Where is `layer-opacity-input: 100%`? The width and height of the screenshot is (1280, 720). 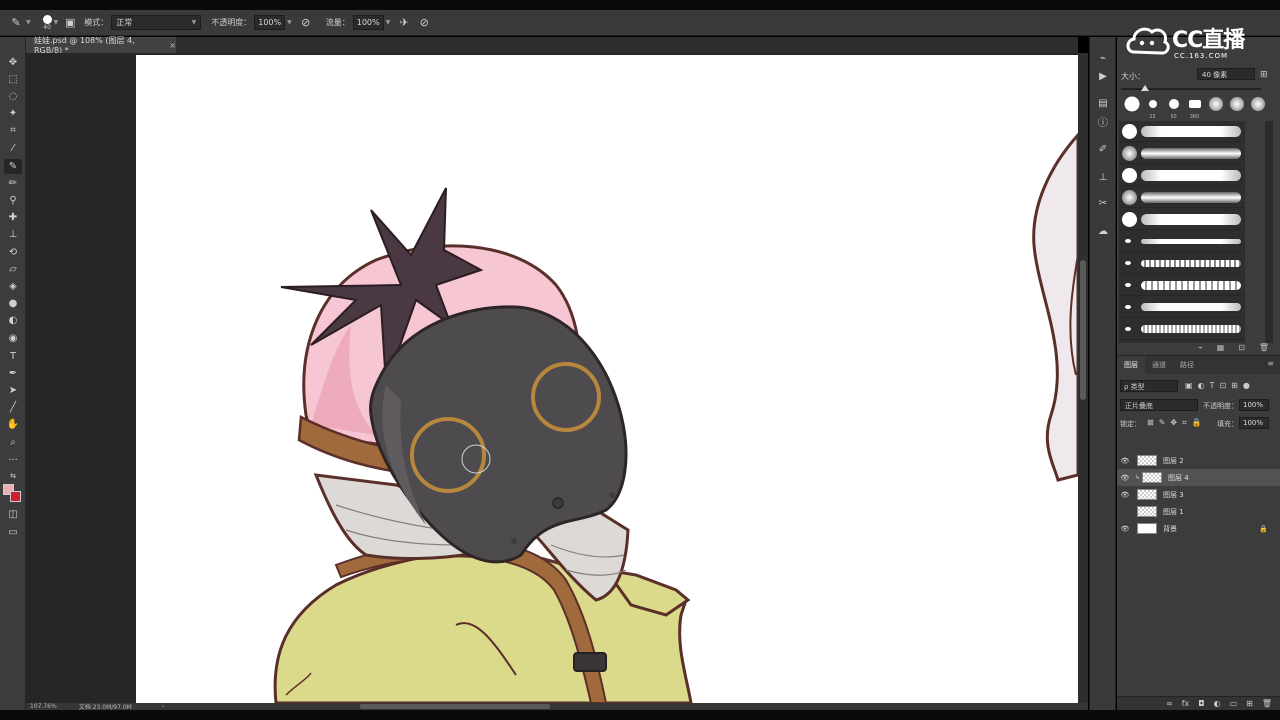 layer-opacity-input: 100% is located at coordinates (1254, 405).